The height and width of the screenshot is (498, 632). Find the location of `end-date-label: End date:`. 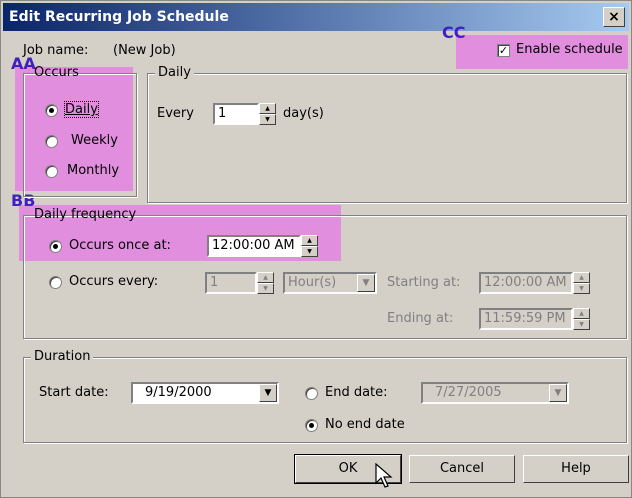

end-date-label: End date: is located at coordinates (356, 392).